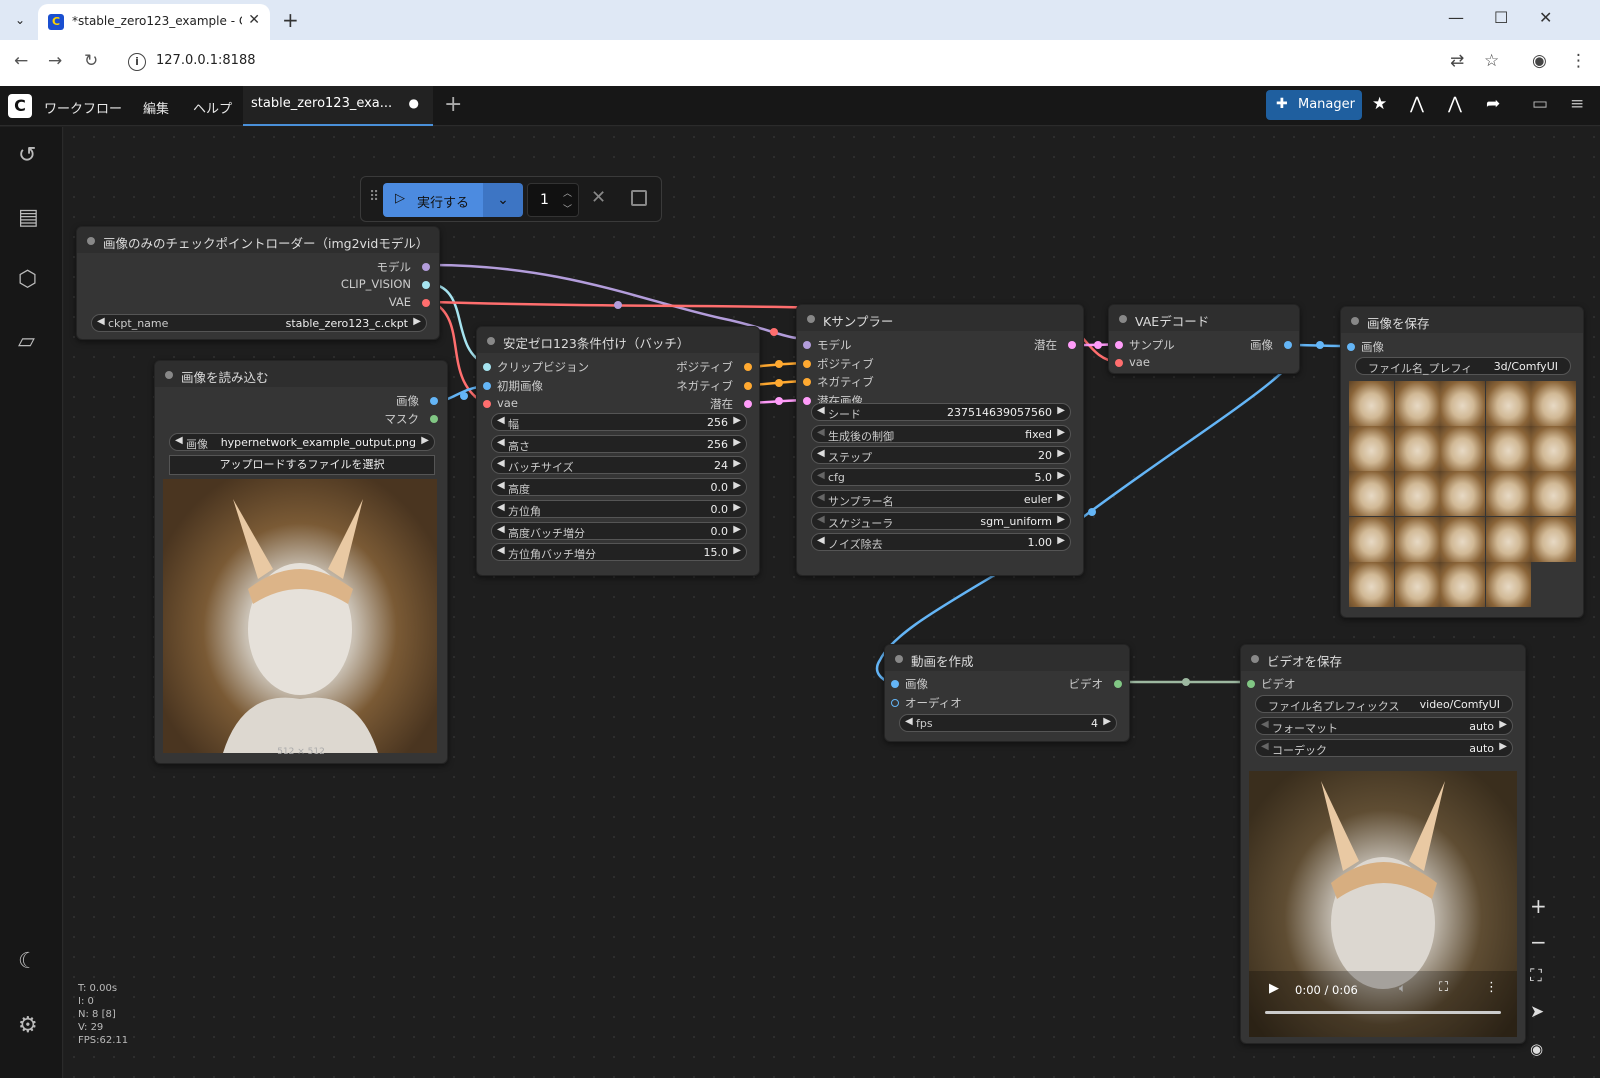 Image resolution: width=1600 pixels, height=1078 pixels. What do you see at coordinates (941, 477) in the screenshot?
I see `widget-row: ◀ cfg 5.0 ▶` at bounding box center [941, 477].